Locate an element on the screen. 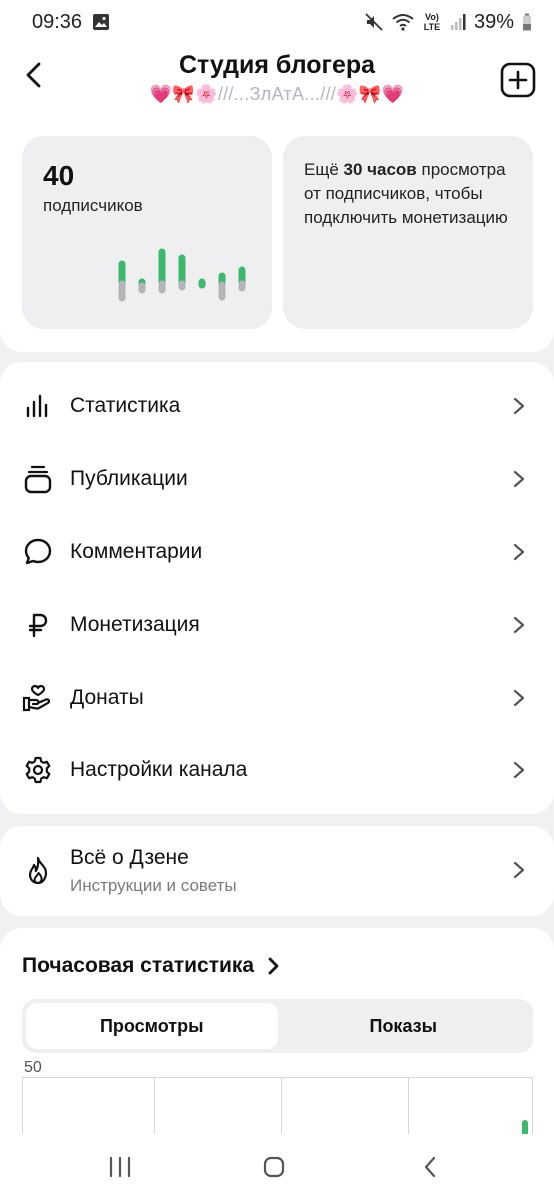 The width and height of the screenshot is (554, 1200). system-back-button is located at coordinates (430, 1167).